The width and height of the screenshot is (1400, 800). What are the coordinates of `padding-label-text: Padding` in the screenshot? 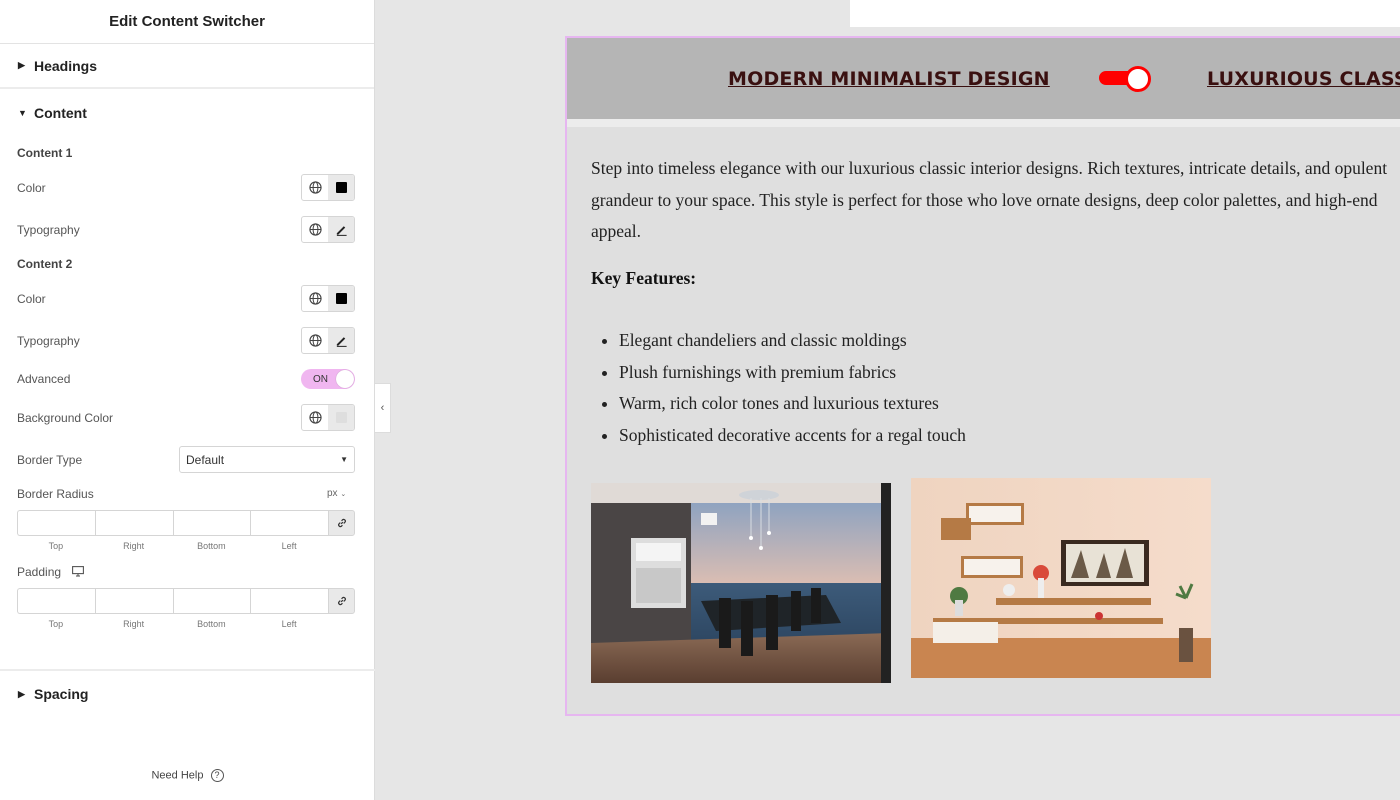 It's located at (39, 572).